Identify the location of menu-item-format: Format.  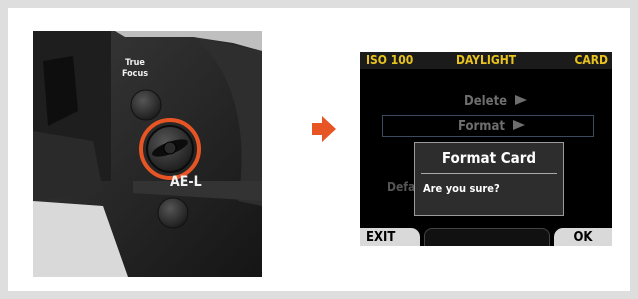
(491, 127).